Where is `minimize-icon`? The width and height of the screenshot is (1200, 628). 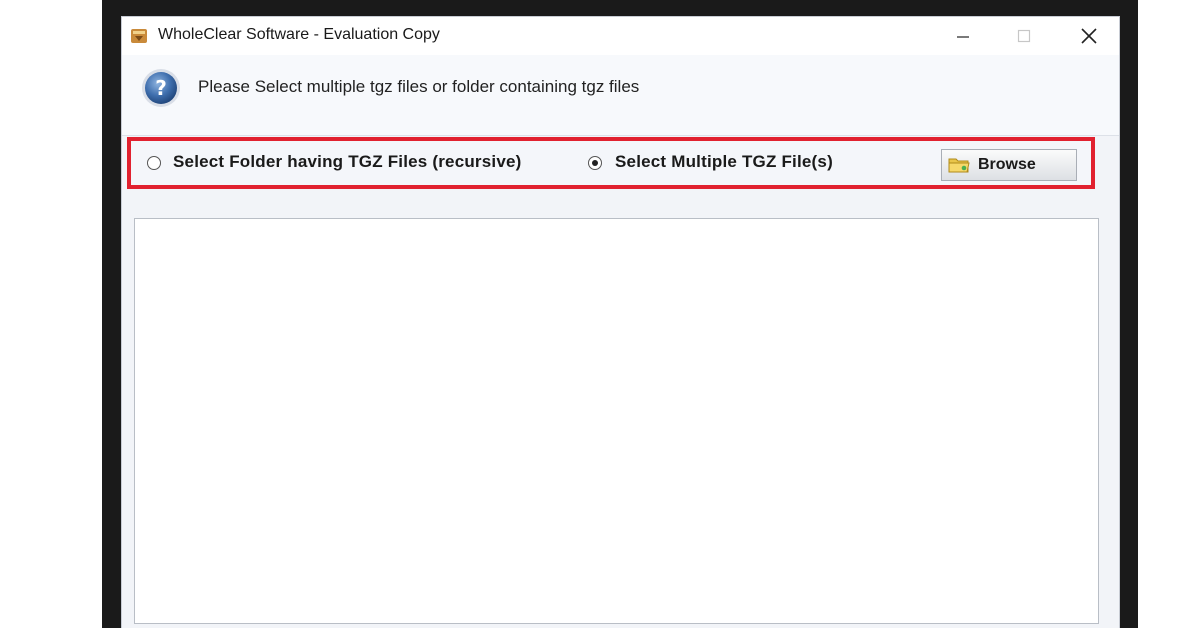
minimize-icon is located at coordinates (963, 37).